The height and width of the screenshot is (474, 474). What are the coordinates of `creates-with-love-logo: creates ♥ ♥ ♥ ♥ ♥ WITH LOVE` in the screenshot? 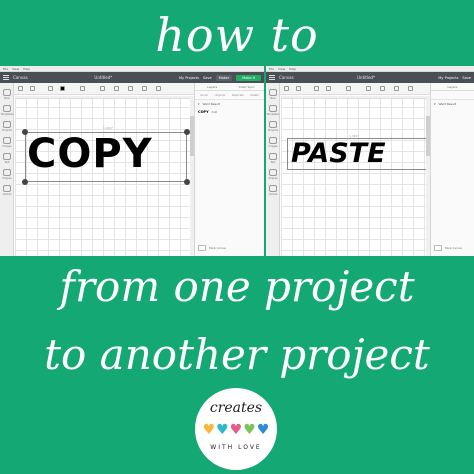 It's located at (236, 429).